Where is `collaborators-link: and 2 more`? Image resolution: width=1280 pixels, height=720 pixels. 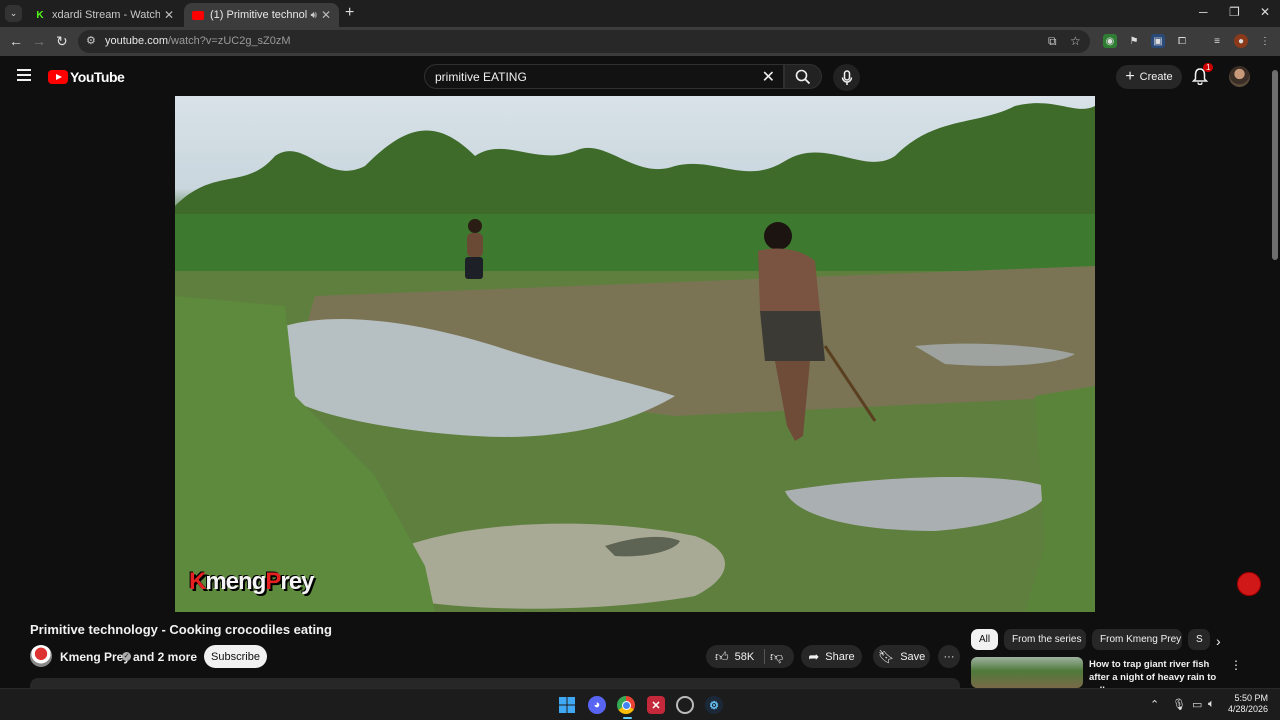
collaborators-link: and 2 more is located at coordinates (165, 657).